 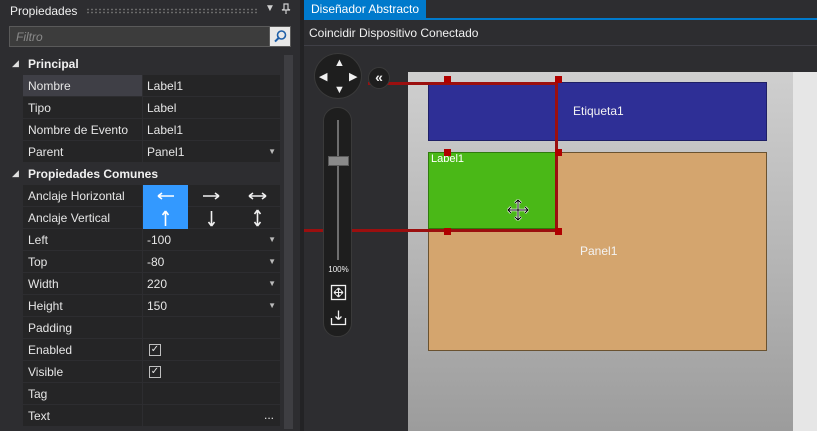 What do you see at coordinates (144, 64) in the screenshot?
I see `category-principal: ◢ Principal` at bounding box center [144, 64].